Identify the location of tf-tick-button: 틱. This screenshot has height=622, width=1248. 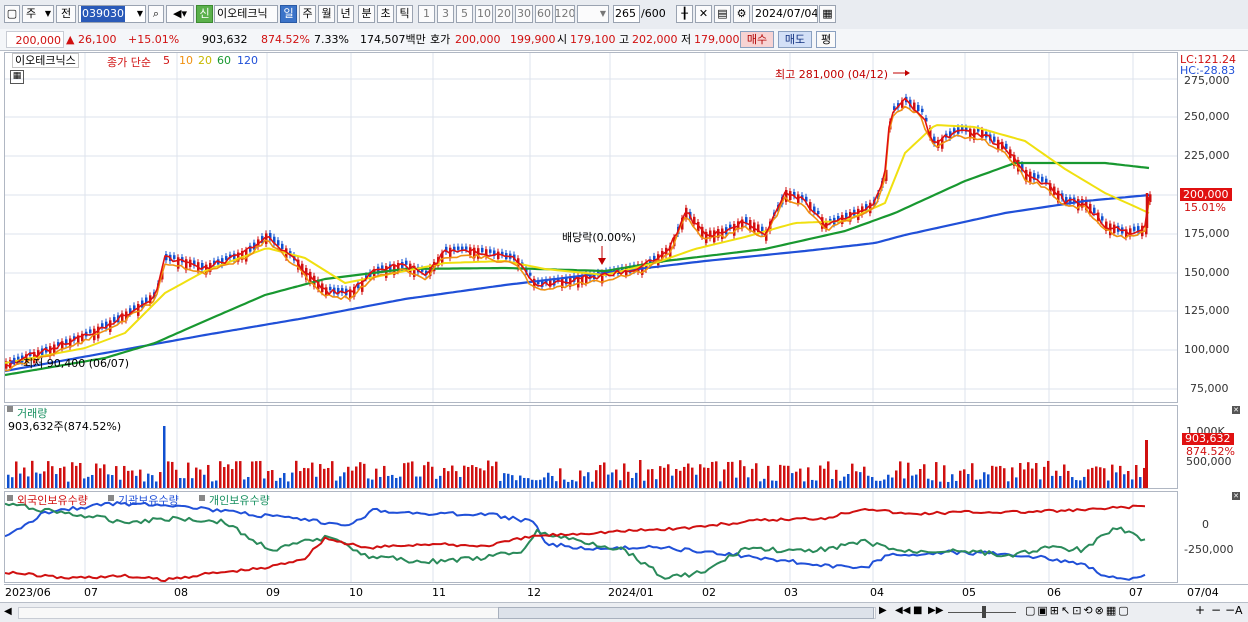
(404, 14).